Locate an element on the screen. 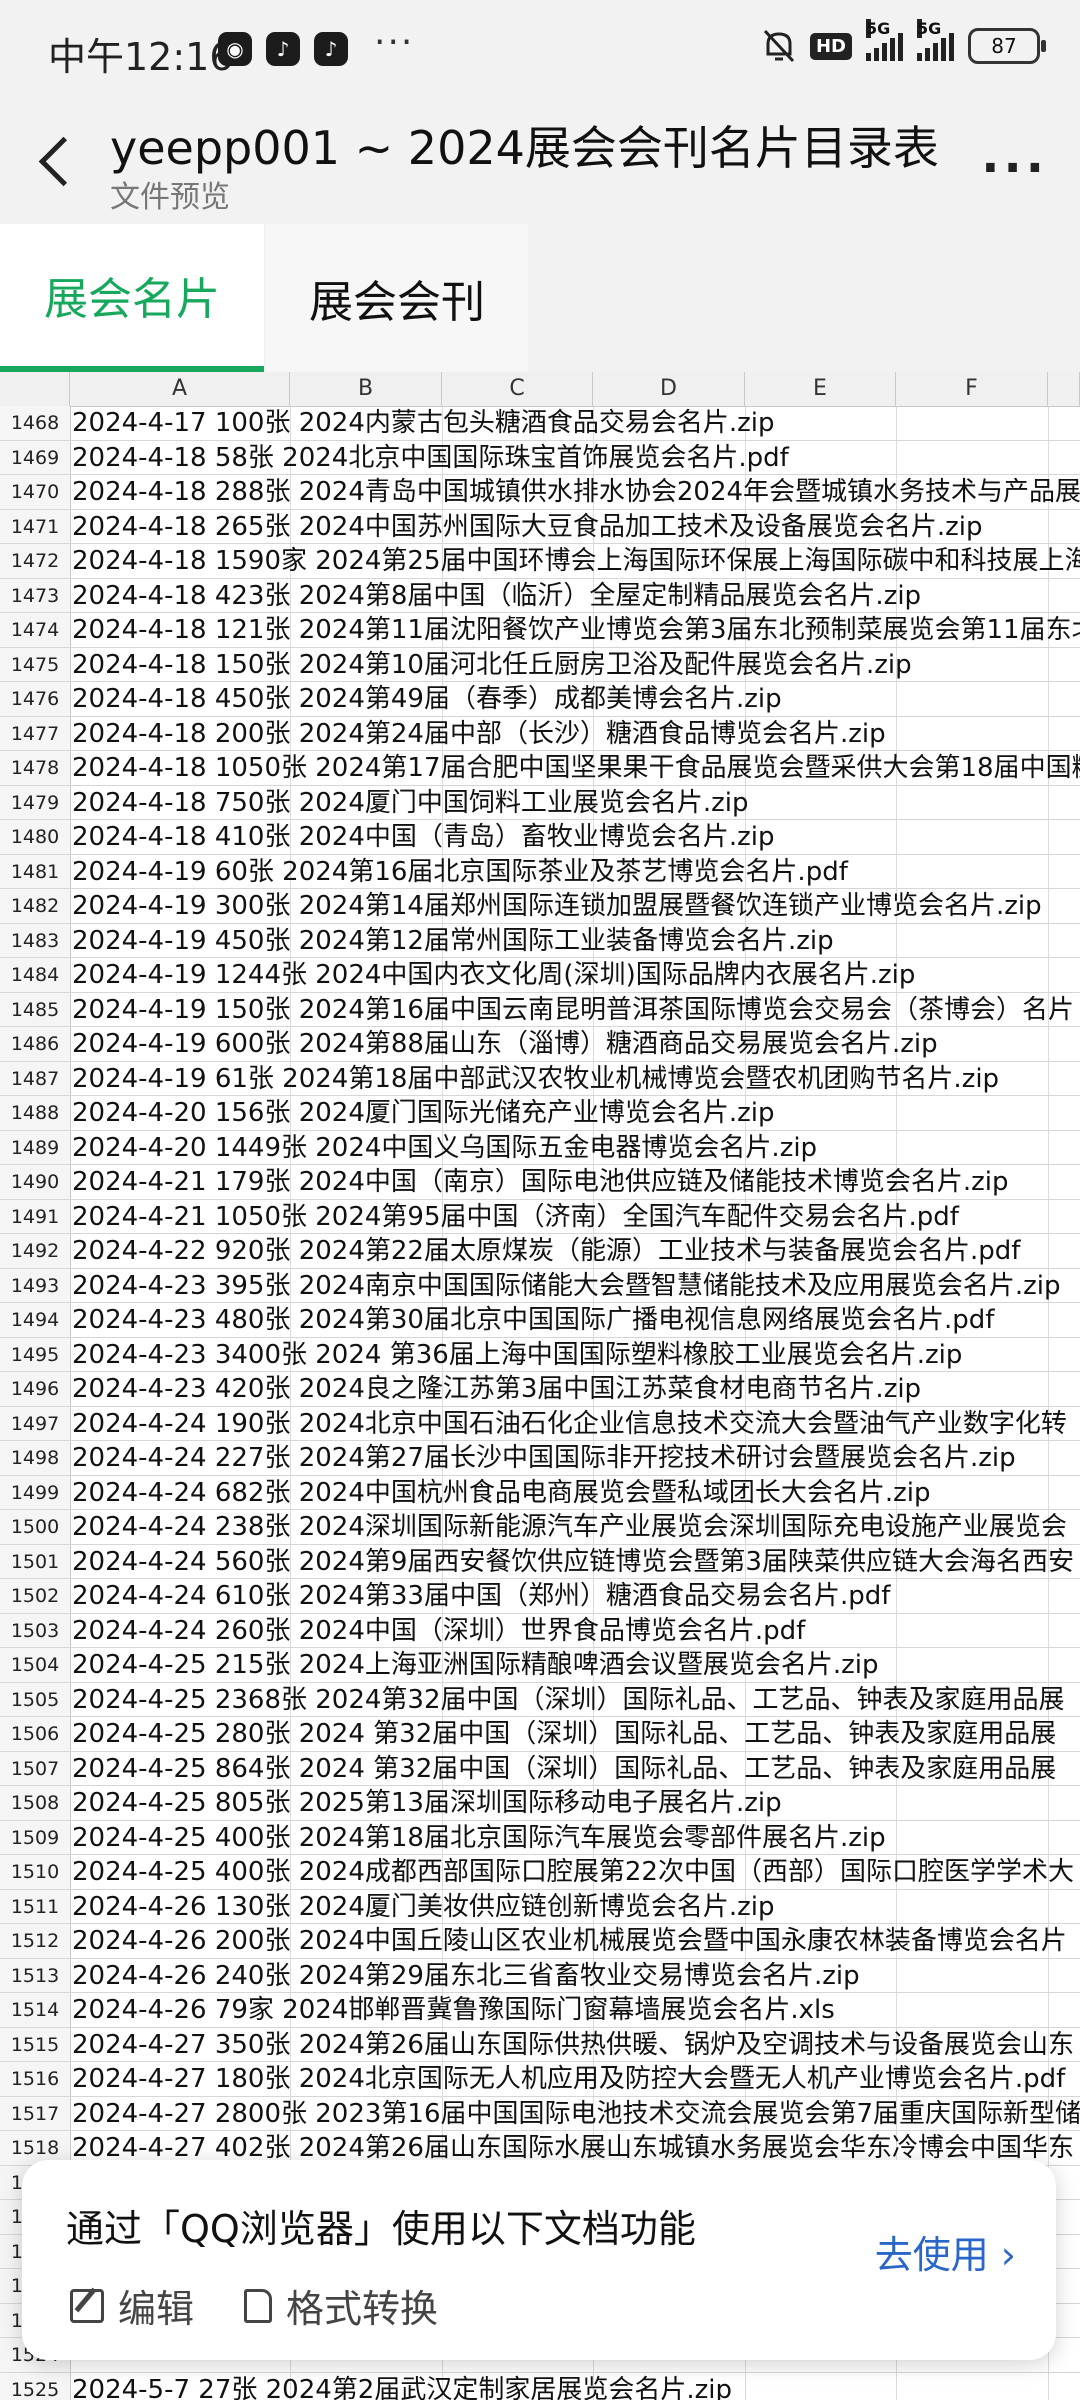 The width and height of the screenshot is (1080, 2400). row-number: 1512 is located at coordinates (35, 1941).